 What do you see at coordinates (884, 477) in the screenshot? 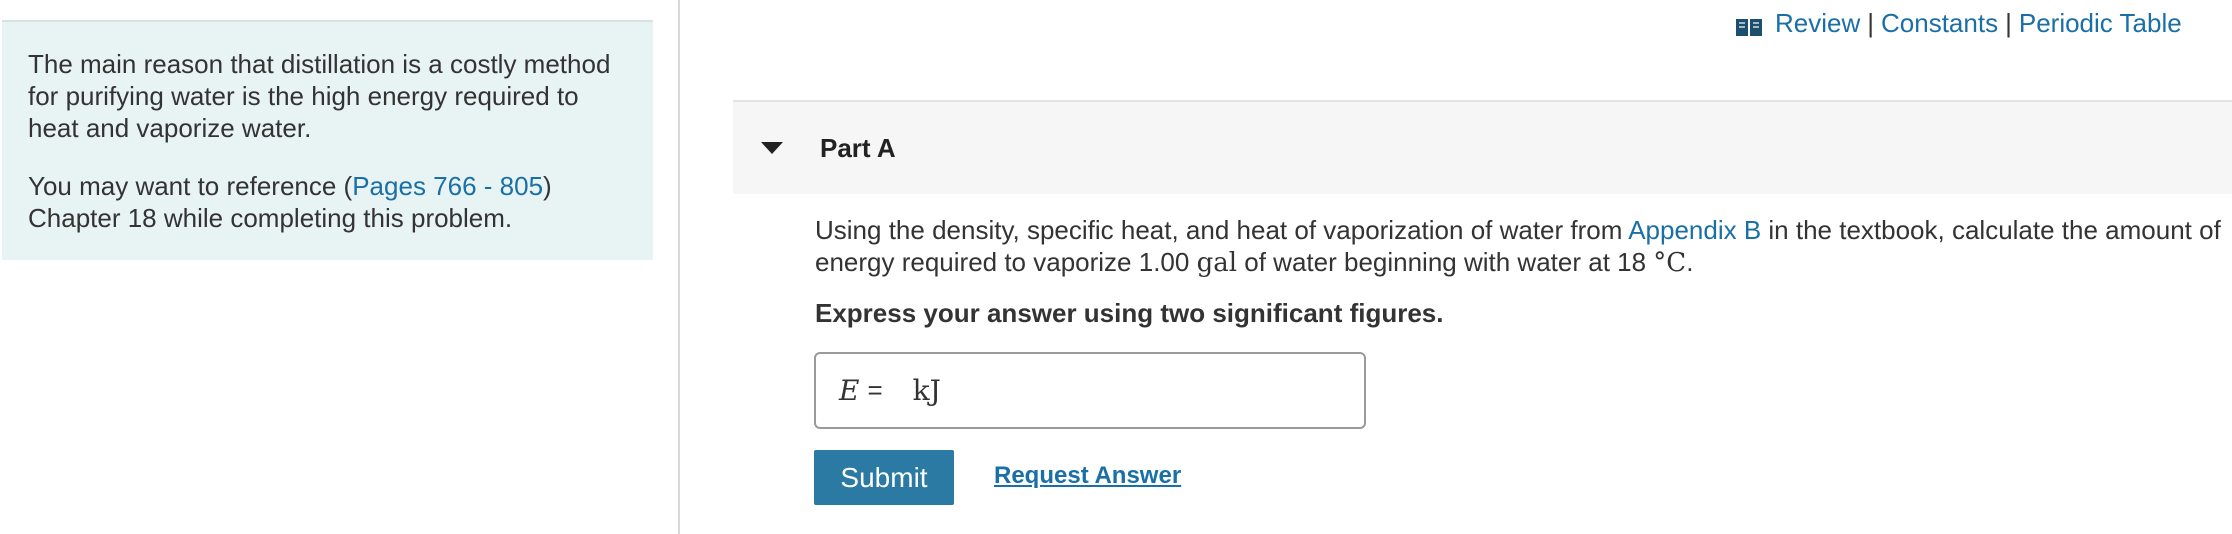
I see `submit-button: Submit` at bounding box center [884, 477].